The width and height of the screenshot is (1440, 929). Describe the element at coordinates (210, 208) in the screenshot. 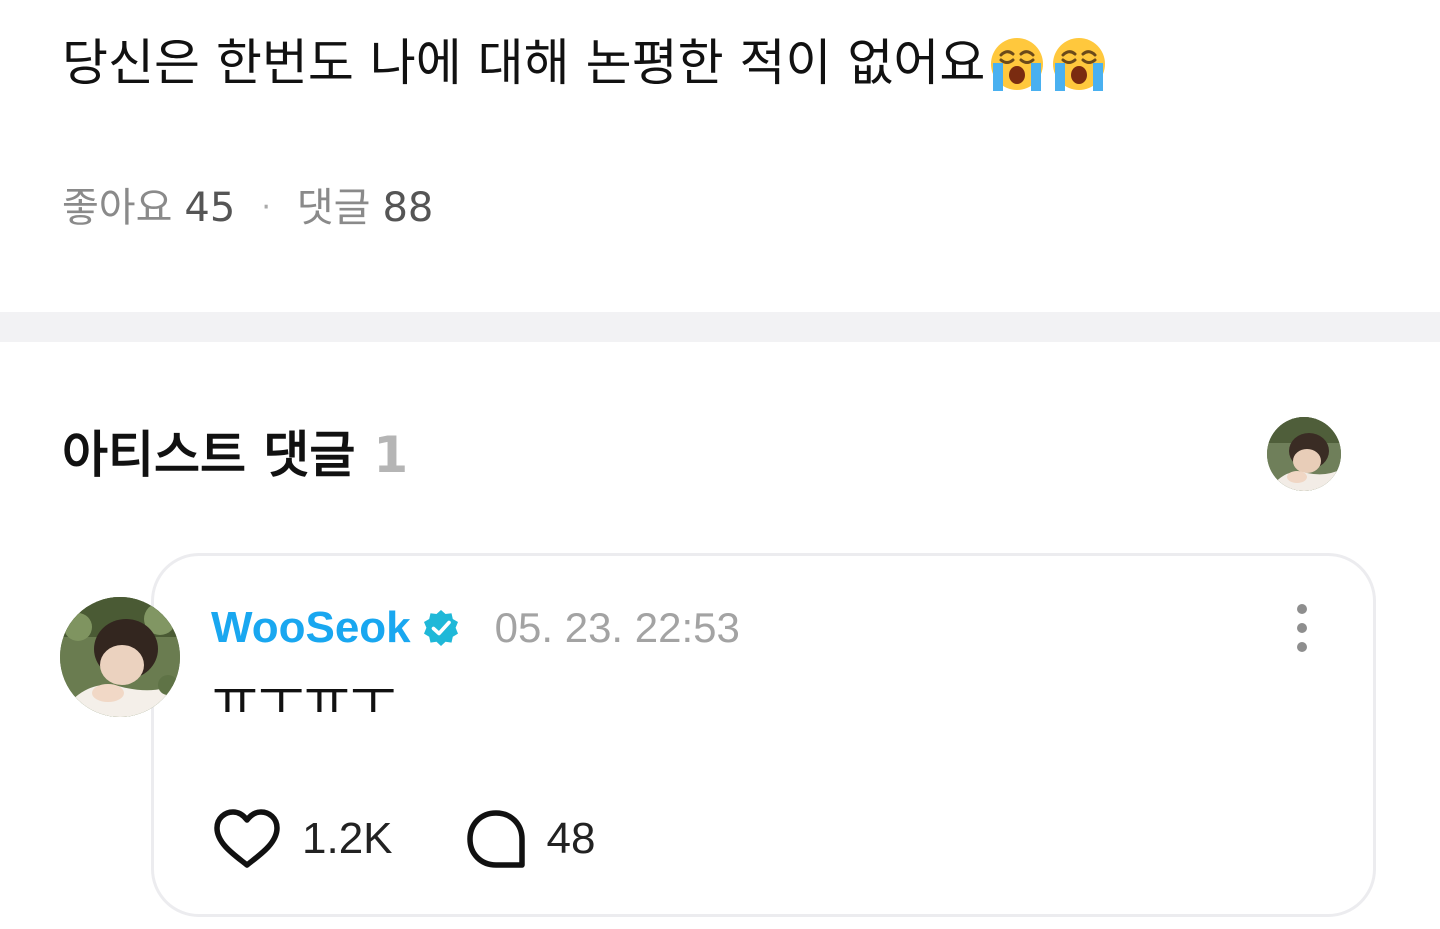

I see `likes-count: 45` at that location.